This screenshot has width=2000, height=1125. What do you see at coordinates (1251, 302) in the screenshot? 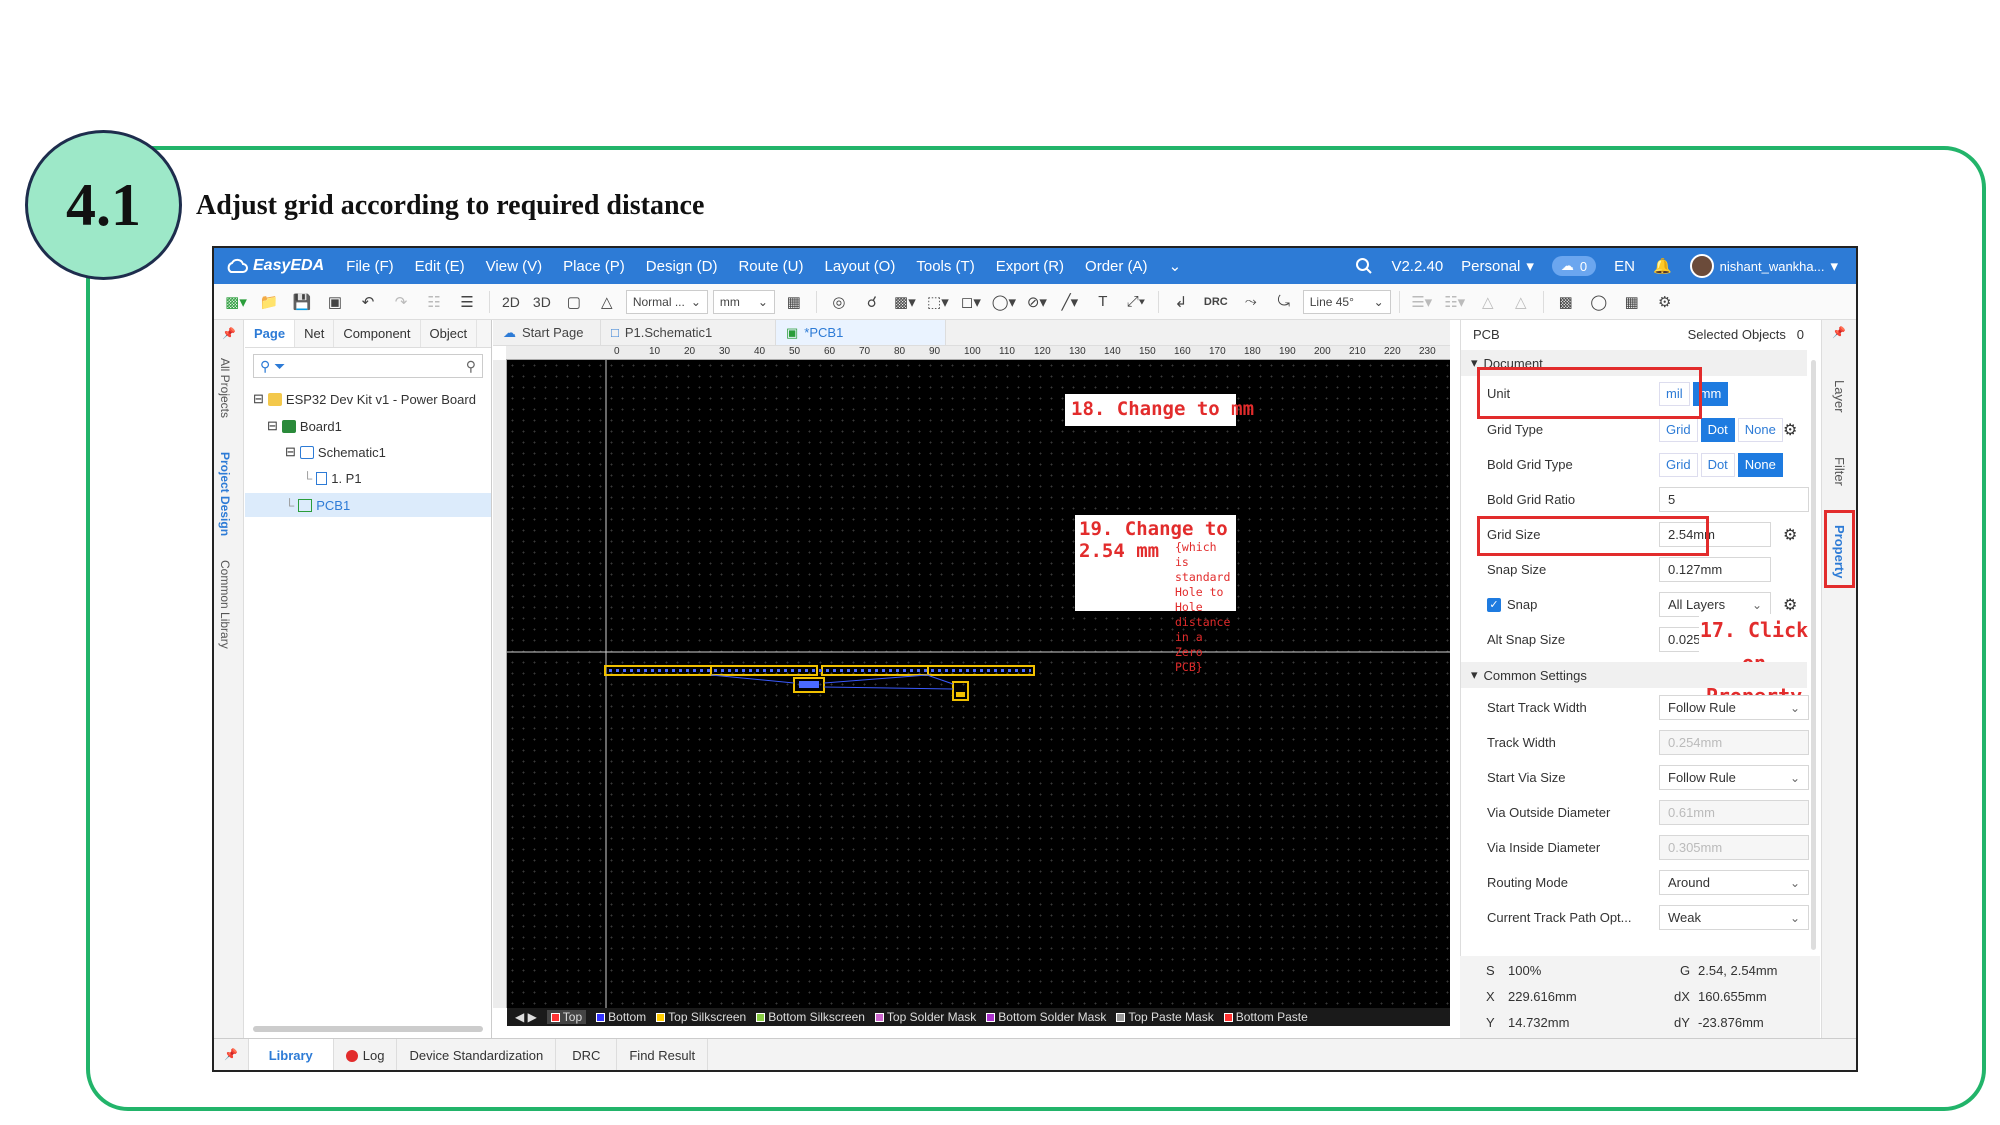
I see `diff-pair-icon: ⤳` at bounding box center [1251, 302].